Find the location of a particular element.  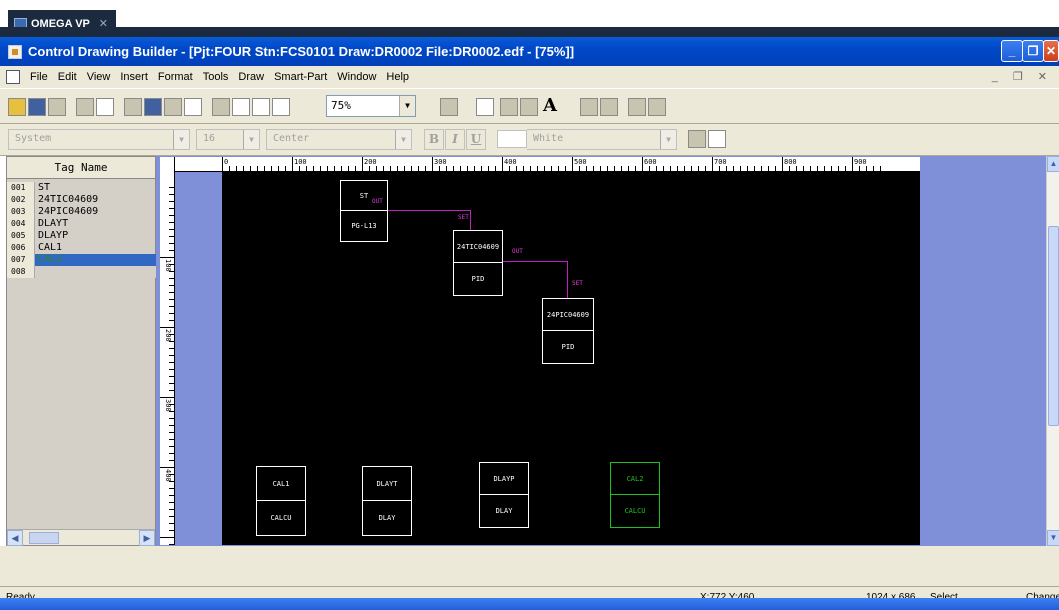

zoom-fit-icon is located at coordinates (281, 107).